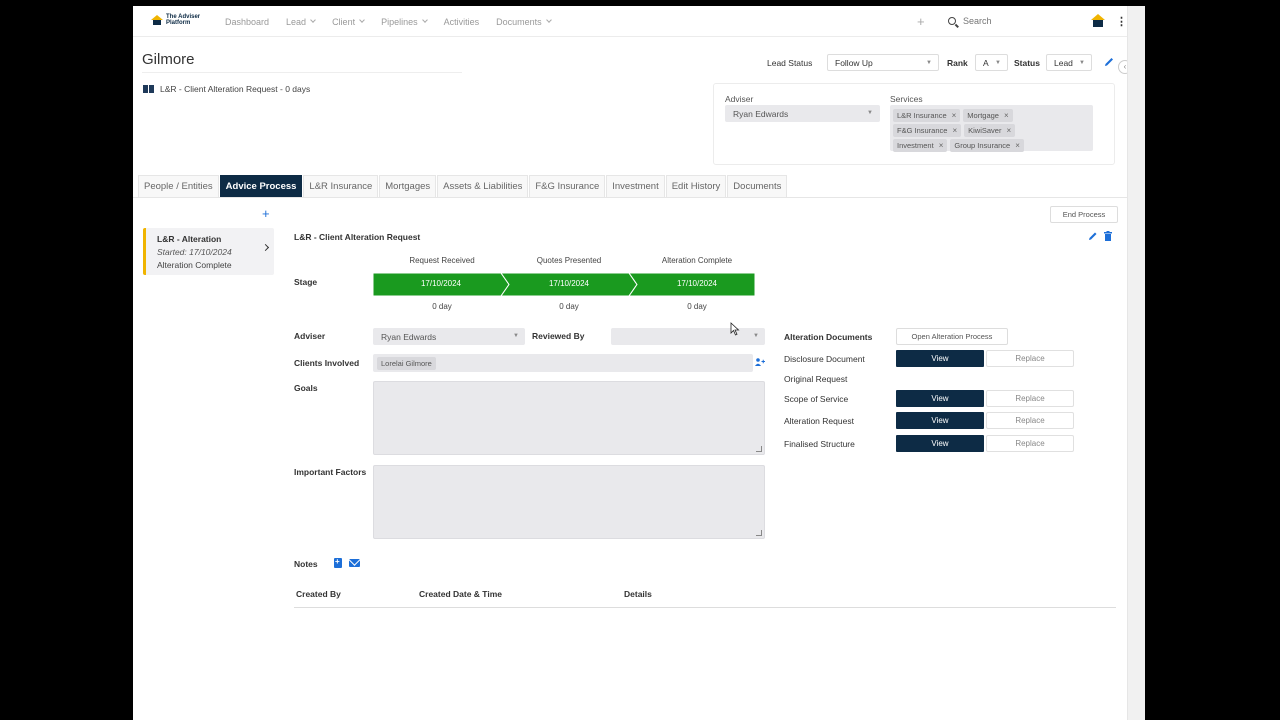 This screenshot has width=1280, height=720. I want to click on add-process-icon: +, so click(266, 213).